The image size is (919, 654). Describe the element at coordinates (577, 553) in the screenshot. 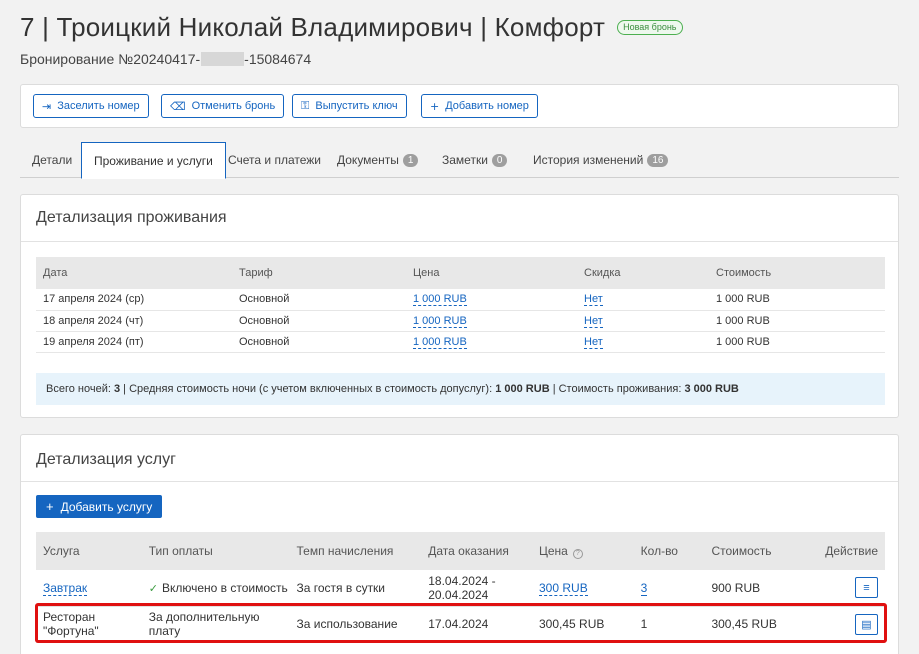

I see `help-icon: ?` at that location.